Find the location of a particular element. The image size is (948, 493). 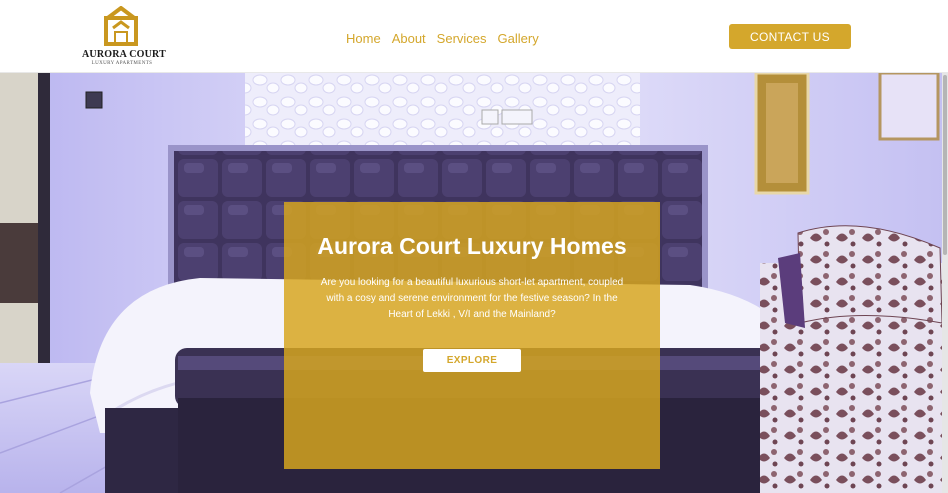

page-scrollbar is located at coordinates (945, 283).